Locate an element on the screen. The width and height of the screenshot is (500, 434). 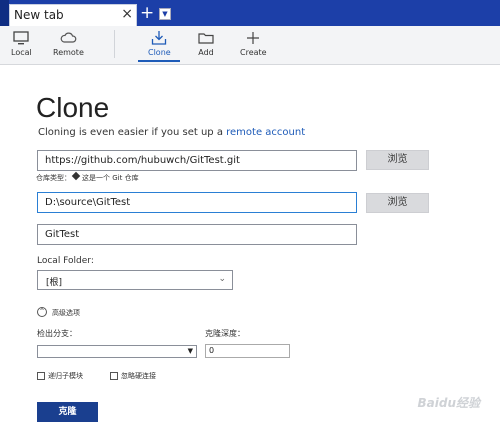
repo-type-info: 仓库类型： 这是一个 Git 仓库 is located at coordinates (87, 177).